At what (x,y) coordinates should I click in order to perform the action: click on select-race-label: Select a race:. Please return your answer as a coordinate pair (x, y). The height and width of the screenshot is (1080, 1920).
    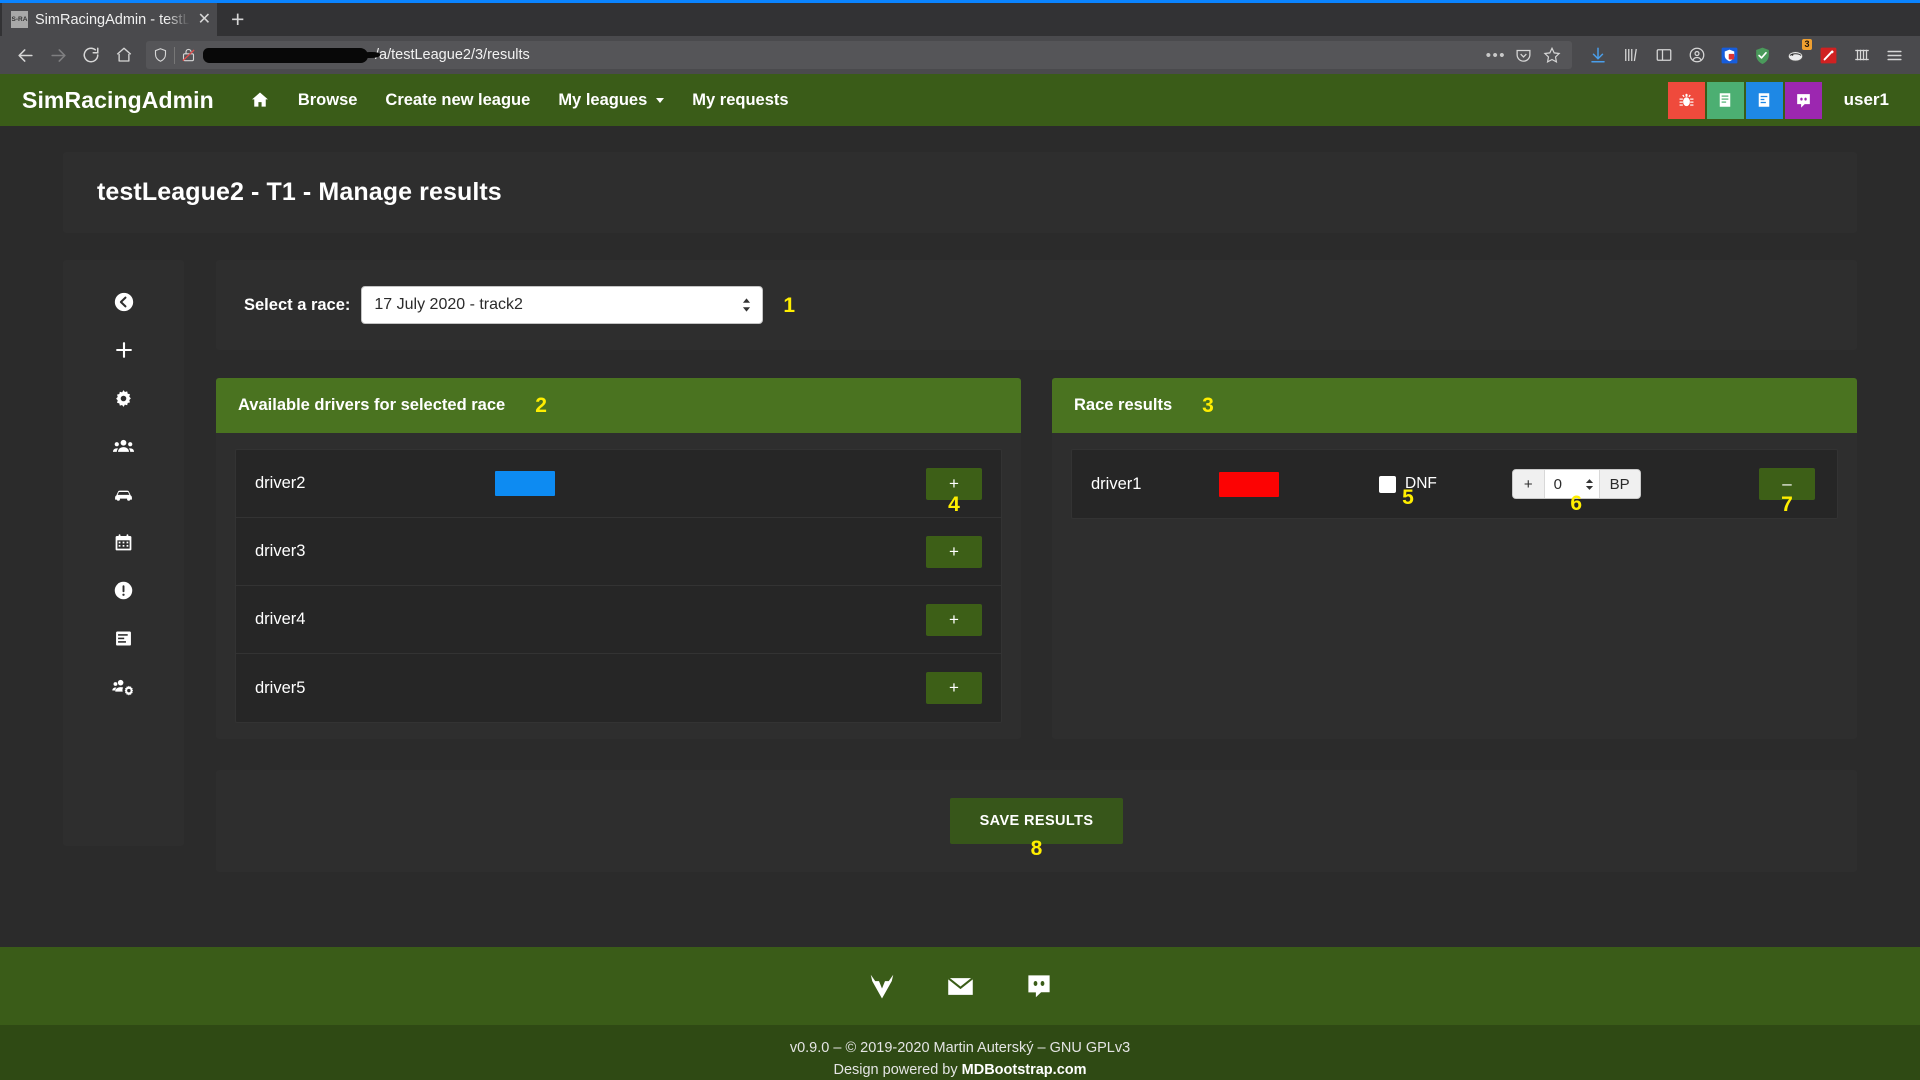
    Looking at the image, I should click on (297, 304).